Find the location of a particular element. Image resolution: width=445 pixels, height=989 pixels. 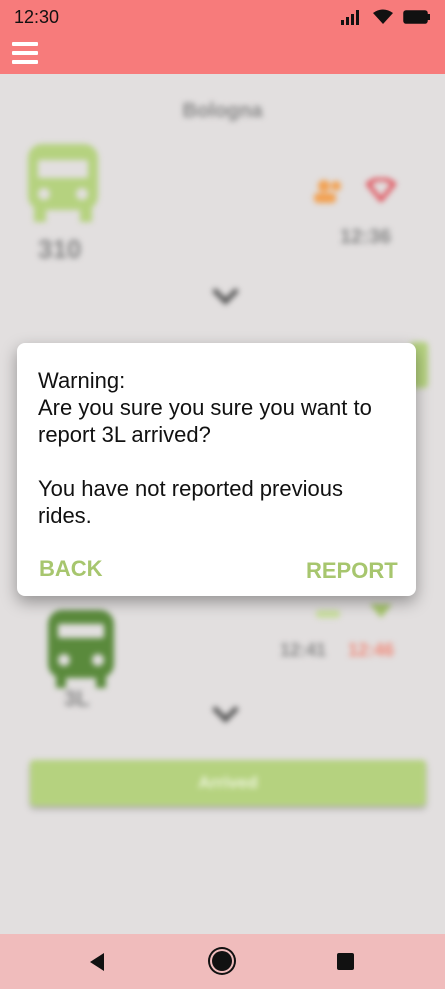

recents-icon is located at coordinates (345, 961).